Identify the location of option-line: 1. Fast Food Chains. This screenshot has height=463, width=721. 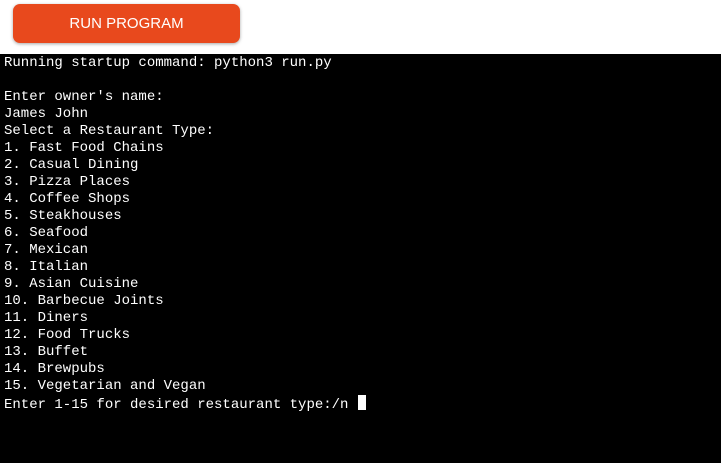
(84, 148).